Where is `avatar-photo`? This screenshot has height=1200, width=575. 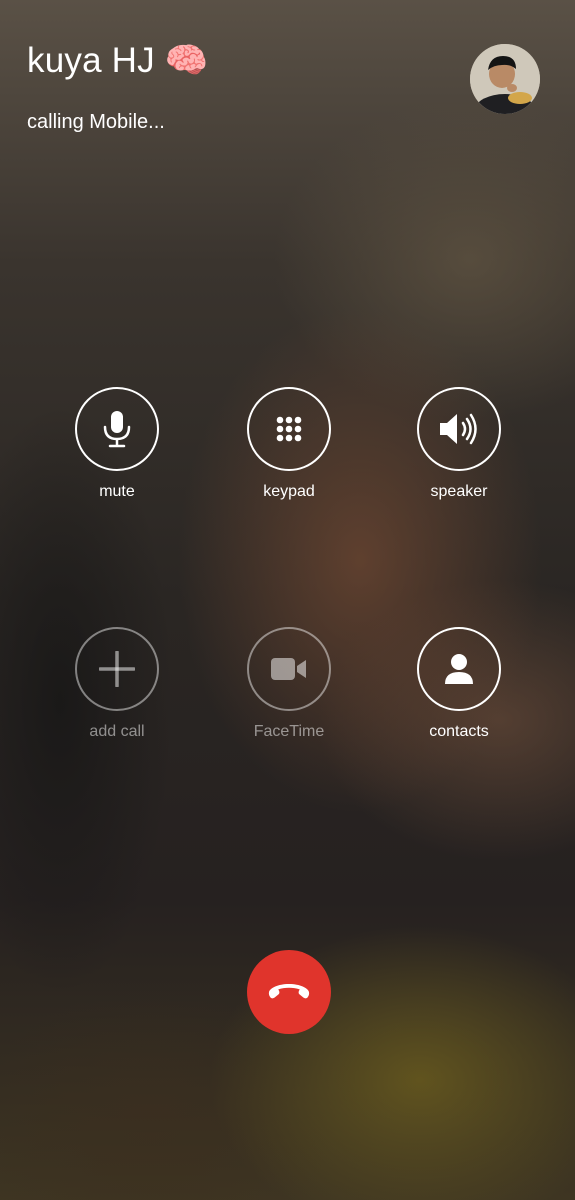 avatar-photo is located at coordinates (505, 79).